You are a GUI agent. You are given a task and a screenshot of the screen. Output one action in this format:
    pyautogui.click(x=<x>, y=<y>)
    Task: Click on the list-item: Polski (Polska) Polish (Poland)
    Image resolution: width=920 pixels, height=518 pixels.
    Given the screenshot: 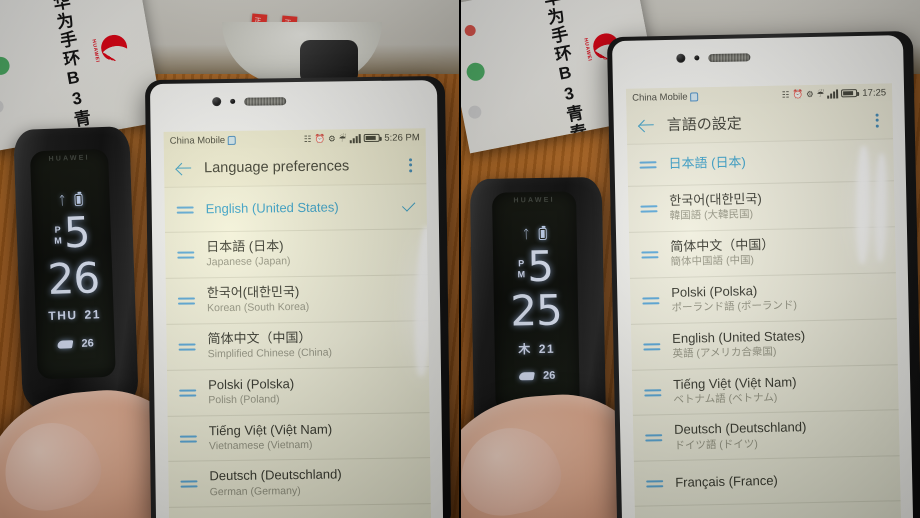 What is the action you would take?
    pyautogui.click(x=298, y=391)
    